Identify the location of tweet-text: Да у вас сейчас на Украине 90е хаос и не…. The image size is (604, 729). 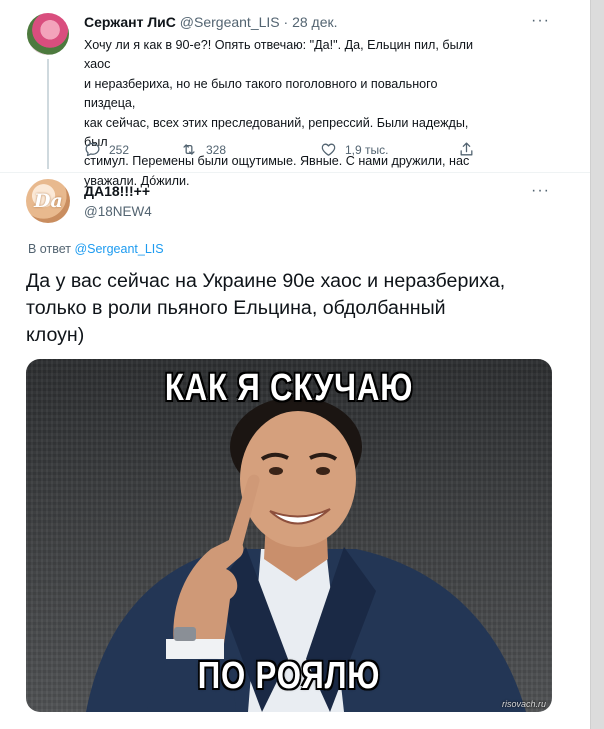
(296, 308).